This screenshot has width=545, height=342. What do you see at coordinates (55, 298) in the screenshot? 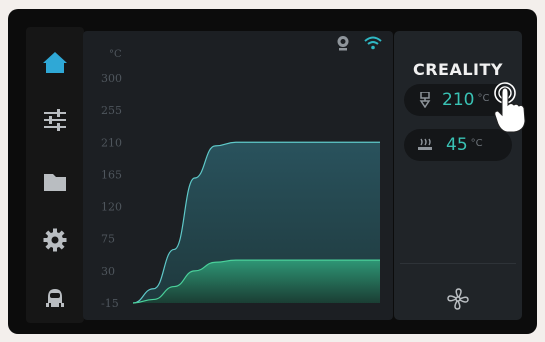
I see `robot-icon` at bounding box center [55, 298].